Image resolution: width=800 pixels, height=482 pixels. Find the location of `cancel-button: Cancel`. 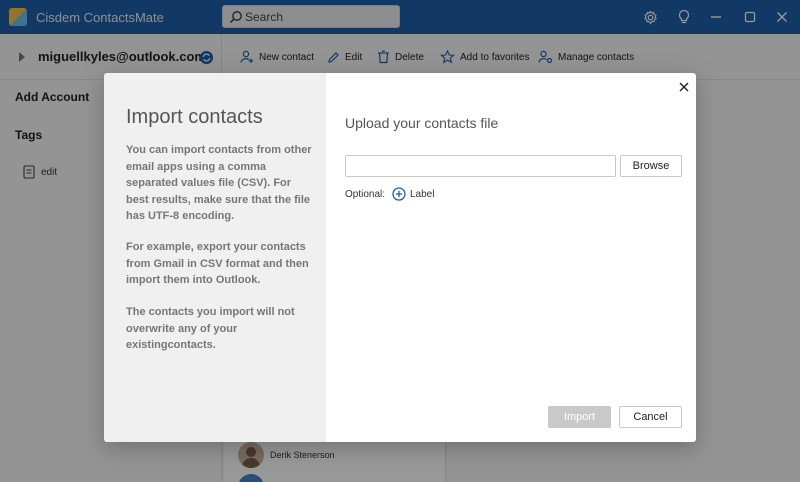

cancel-button: Cancel is located at coordinates (650, 417).